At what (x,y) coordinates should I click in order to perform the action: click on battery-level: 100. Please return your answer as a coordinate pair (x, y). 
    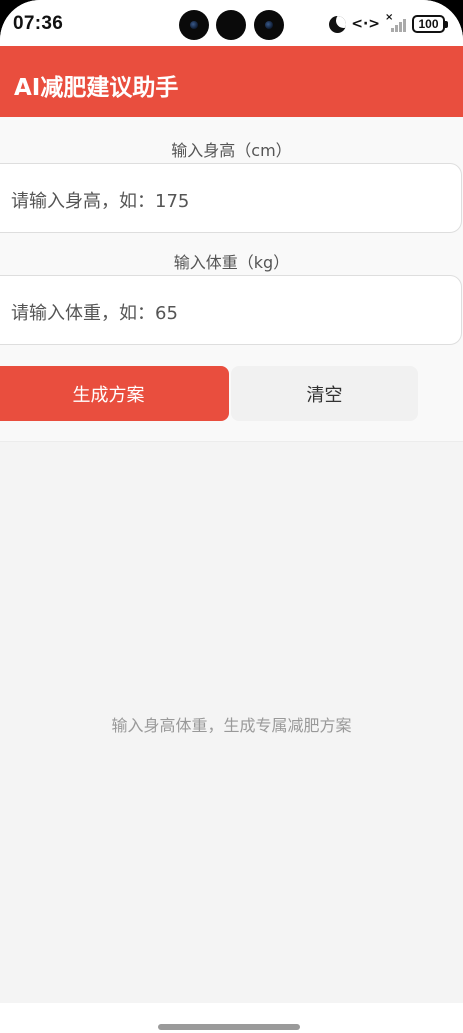
    Looking at the image, I should click on (428, 24).